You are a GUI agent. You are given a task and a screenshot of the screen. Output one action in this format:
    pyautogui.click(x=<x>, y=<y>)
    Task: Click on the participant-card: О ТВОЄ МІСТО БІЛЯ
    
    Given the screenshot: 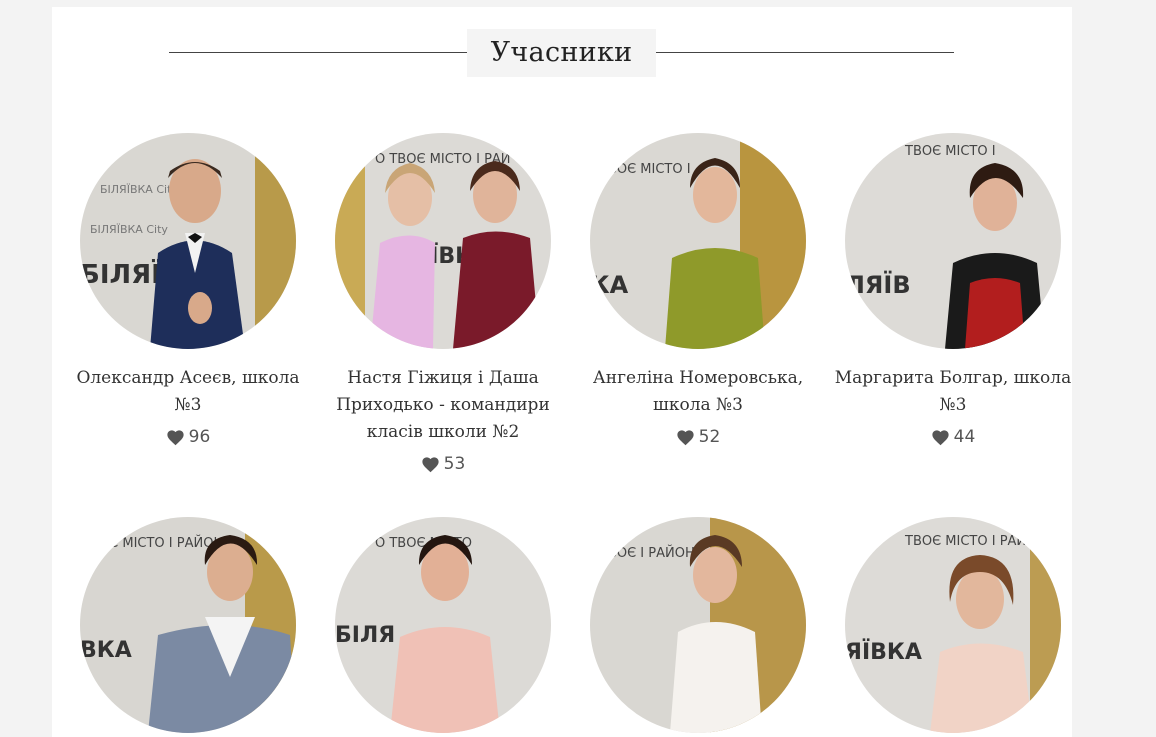 What is the action you would take?
    pyautogui.click(x=443, y=625)
    